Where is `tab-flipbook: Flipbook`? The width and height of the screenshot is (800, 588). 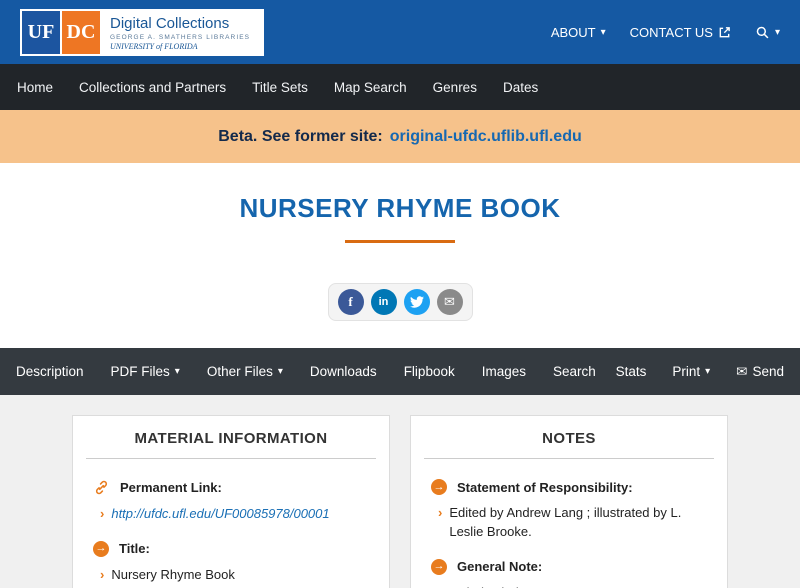 tab-flipbook: Flipbook is located at coordinates (429, 371).